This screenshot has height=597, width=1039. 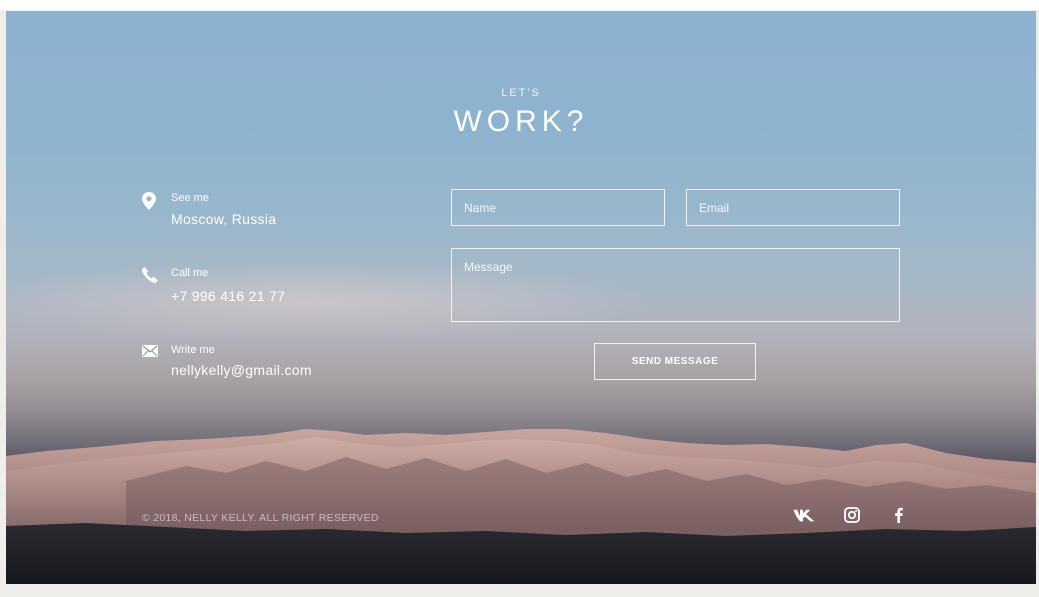 What do you see at coordinates (193, 350) in the screenshot?
I see `contact-label: Write me` at bounding box center [193, 350].